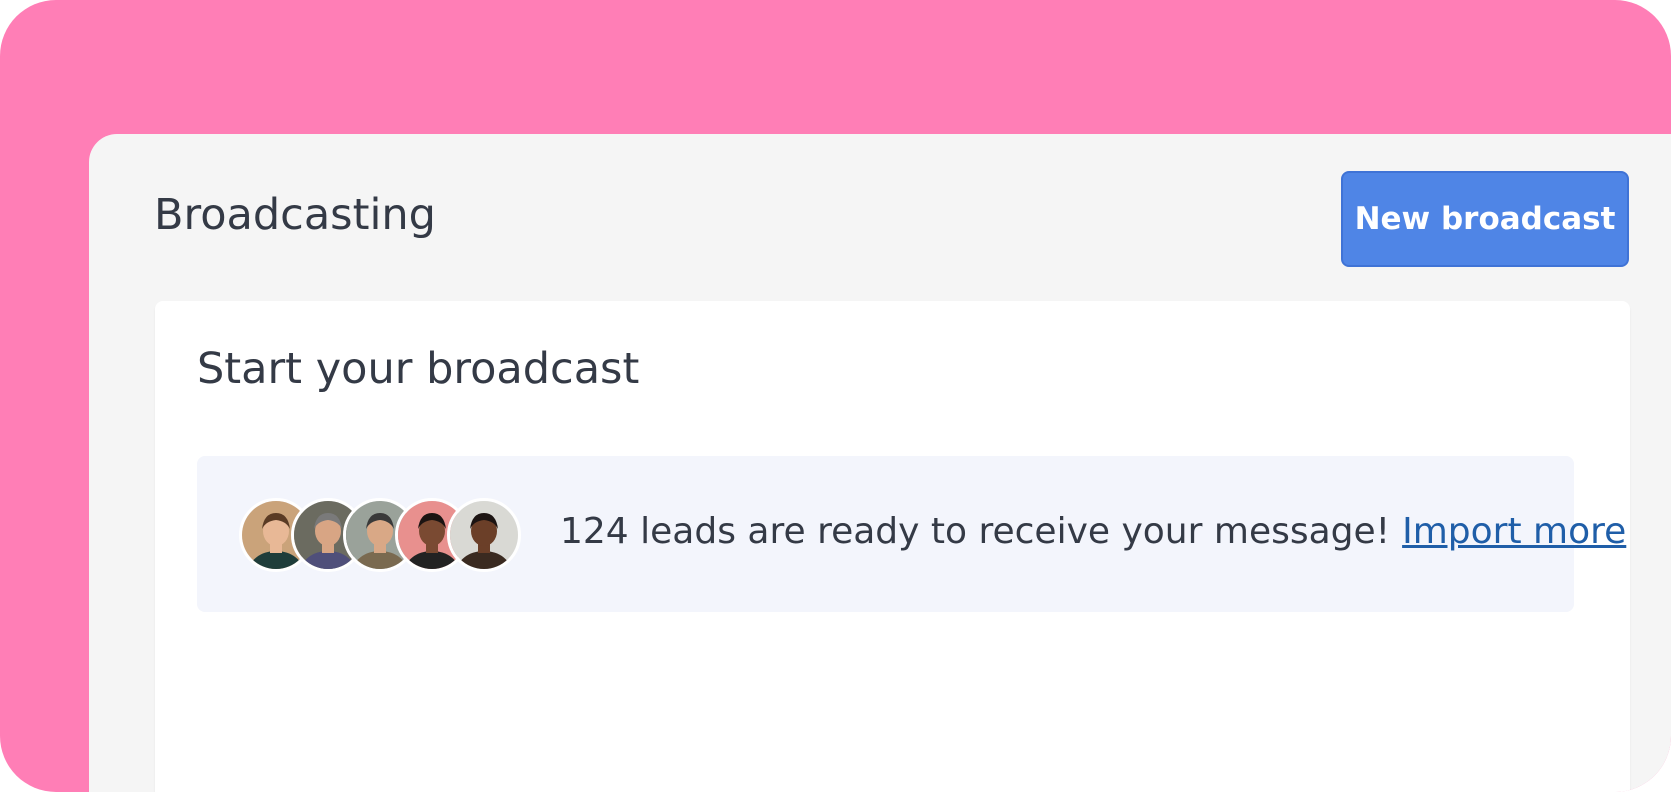 Image resolution: width=1671 pixels, height=792 pixels. I want to click on card-title: Start your broadcast, so click(418, 369).